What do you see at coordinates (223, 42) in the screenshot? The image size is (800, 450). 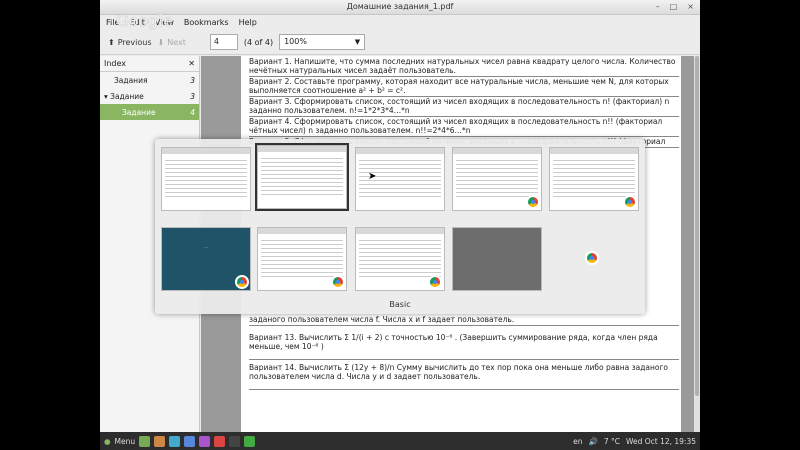 I see `page-number-input: 4` at bounding box center [223, 42].